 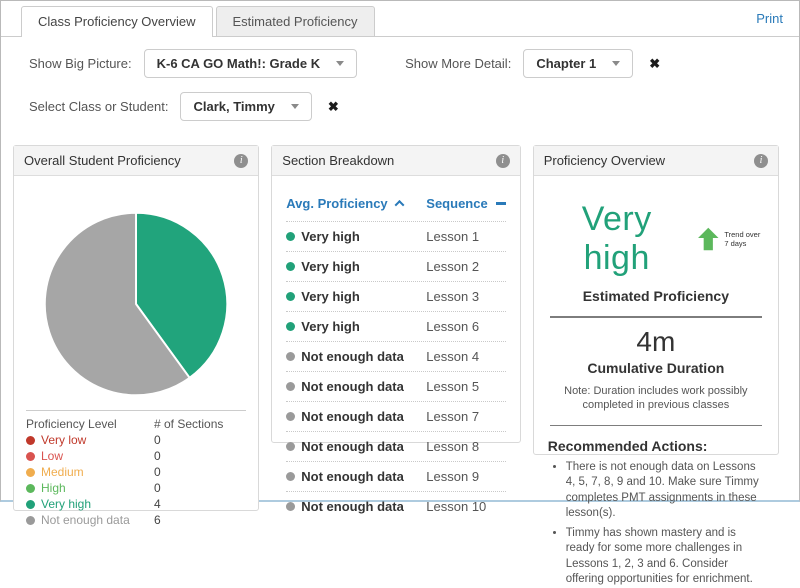 I want to click on legend-label: Low, so click(x=52, y=456).